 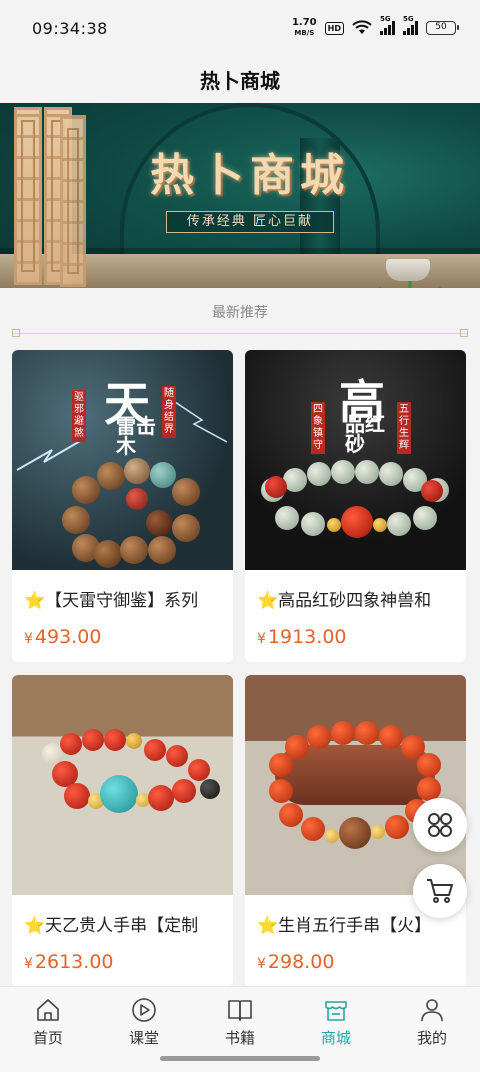 What do you see at coordinates (68, 637) in the screenshot?
I see `price-value: 493.00` at bounding box center [68, 637].